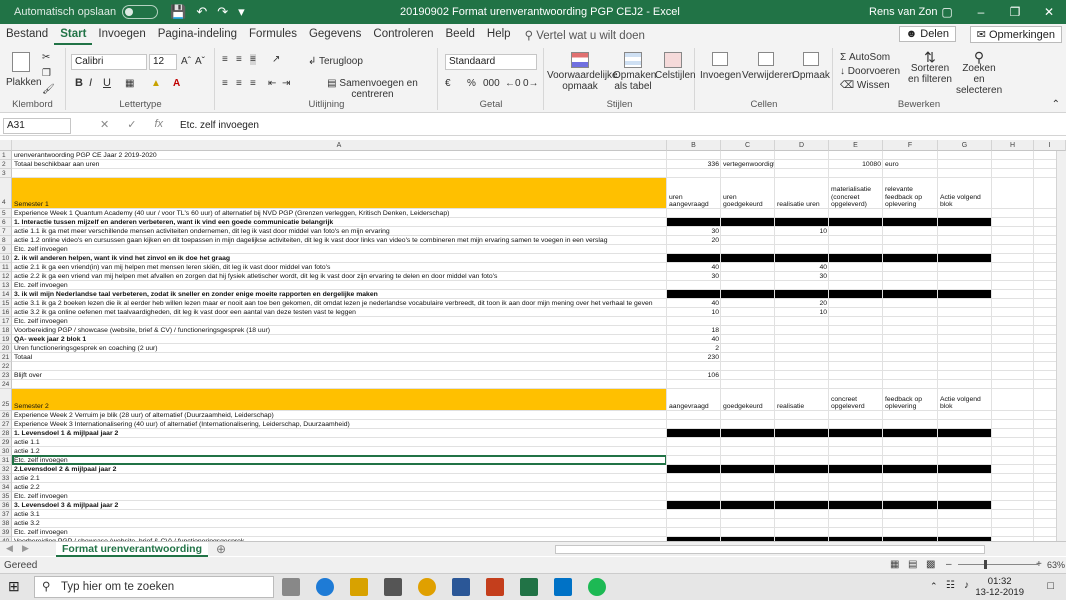 The height and width of the screenshot is (600, 1066). Describe the element at coordinates (200, 61) in the screenshot. I see `shrink-font-icon: Aˇ` at that location.